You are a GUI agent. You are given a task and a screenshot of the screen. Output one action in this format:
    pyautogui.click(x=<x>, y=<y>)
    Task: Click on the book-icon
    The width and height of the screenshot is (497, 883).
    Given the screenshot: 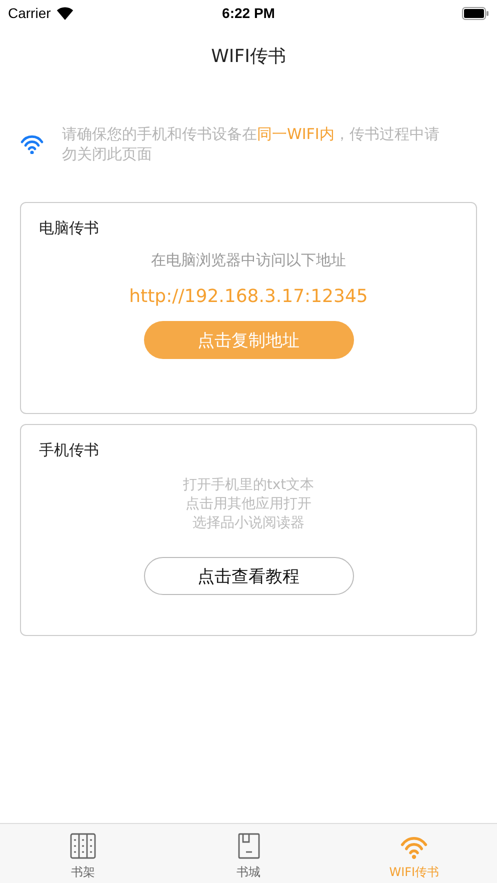 What is the action you would take?
    pyautogui.click(x=249, y=846)
    